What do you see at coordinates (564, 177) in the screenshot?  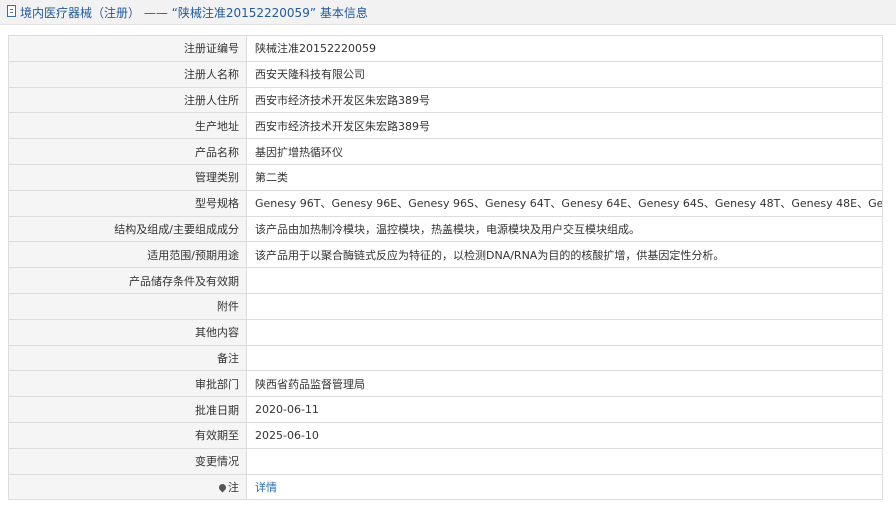 I see `row-value: 第二类` at bounding box center [564, 177].